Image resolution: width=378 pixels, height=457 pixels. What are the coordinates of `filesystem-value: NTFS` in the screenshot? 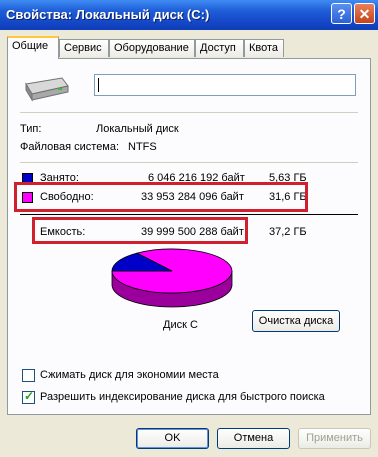 It's located at (142, 147).